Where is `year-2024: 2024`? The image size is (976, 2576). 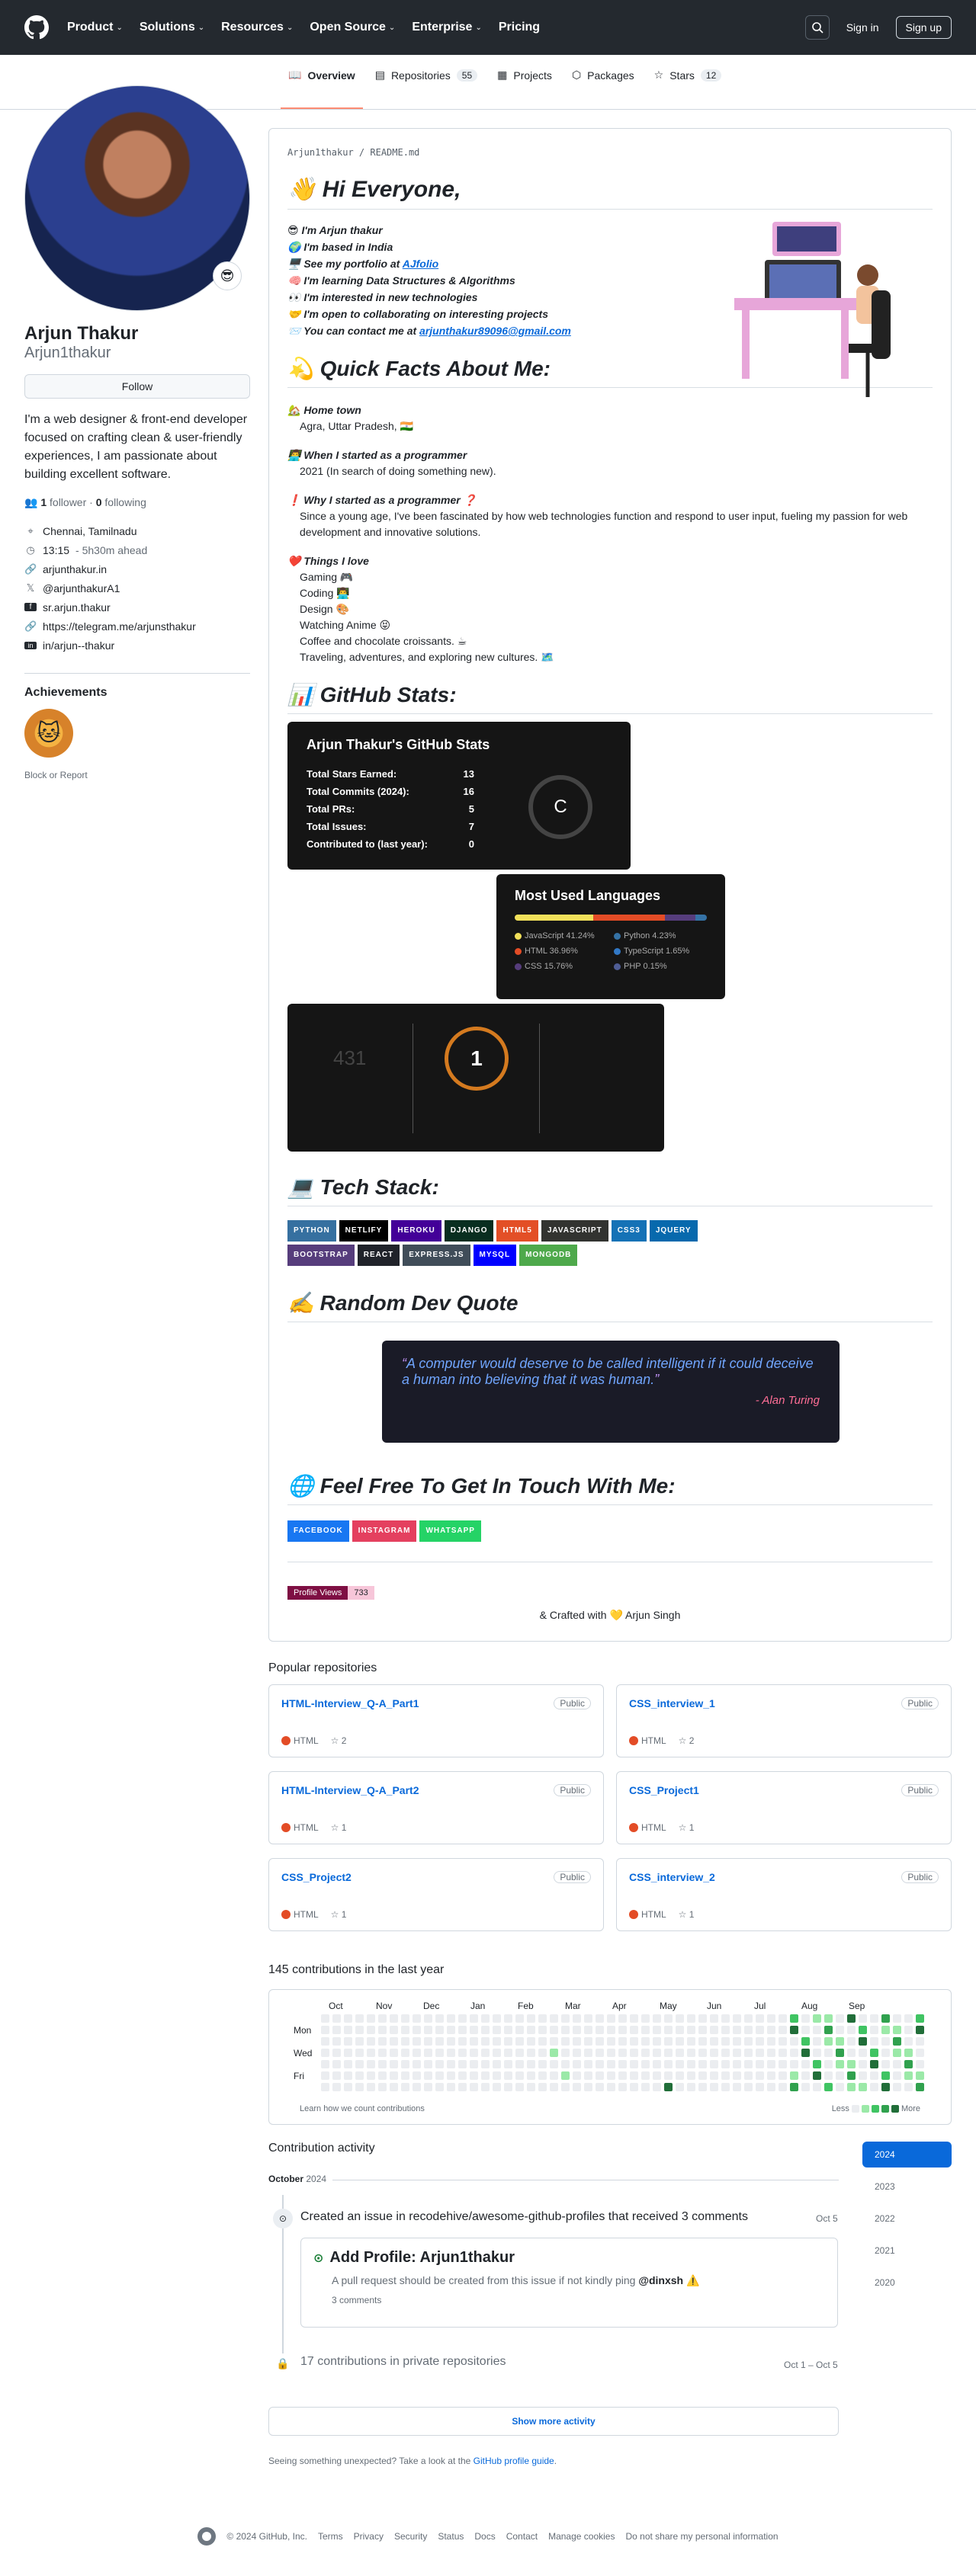
year-2024: 2024 is located at coordinates (907, 2154).